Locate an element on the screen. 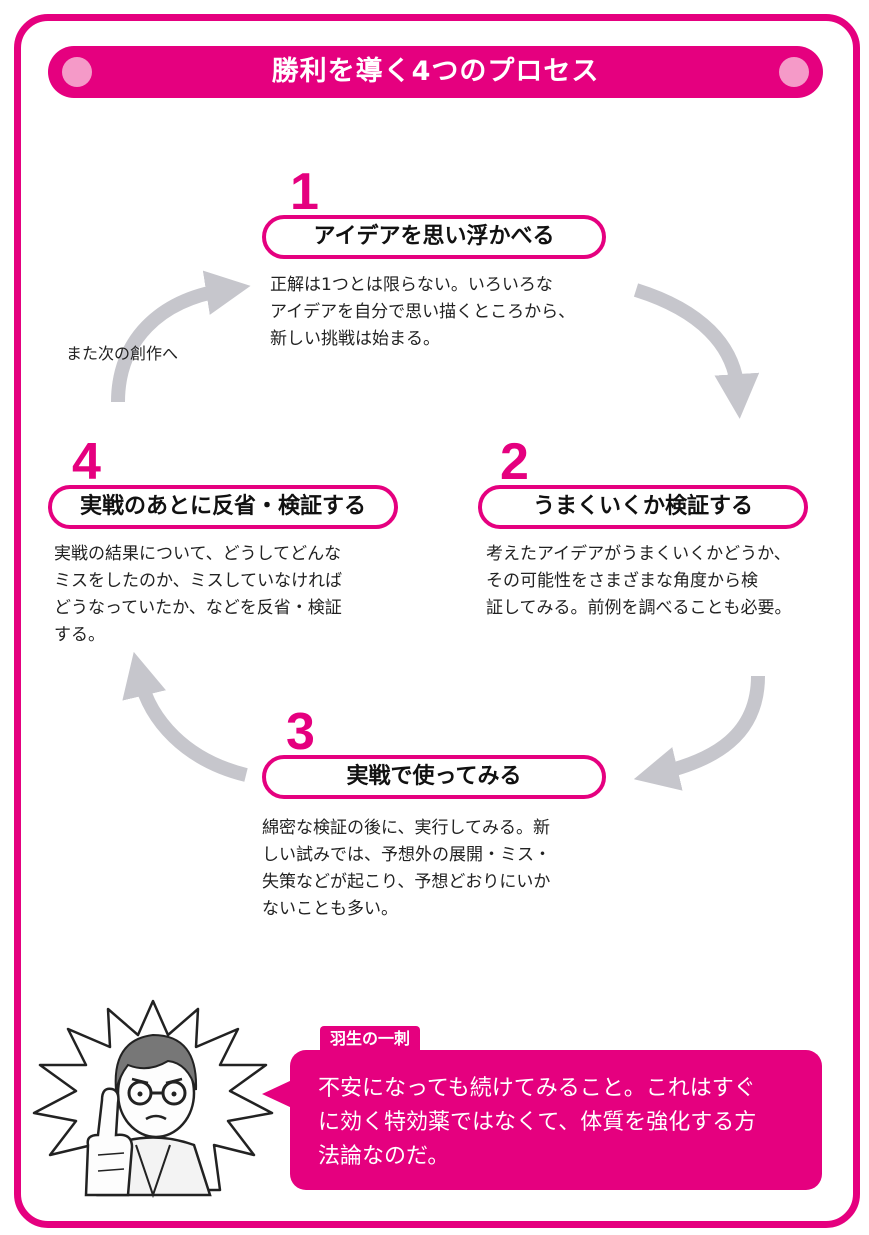 The width and height of the screenshot is (869, 1235). step-2-number: 2 is located at coordinates (514, 462).